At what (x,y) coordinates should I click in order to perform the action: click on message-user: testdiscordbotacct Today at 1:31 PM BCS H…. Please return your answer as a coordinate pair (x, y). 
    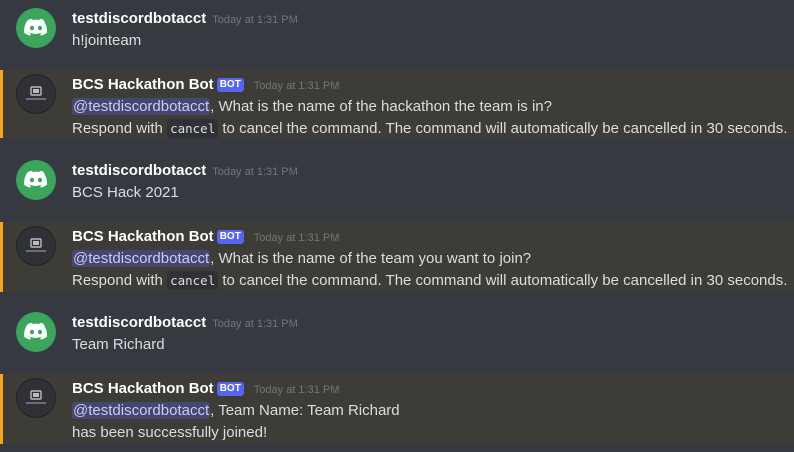
    Looking at the image, I should click on (397, 183).